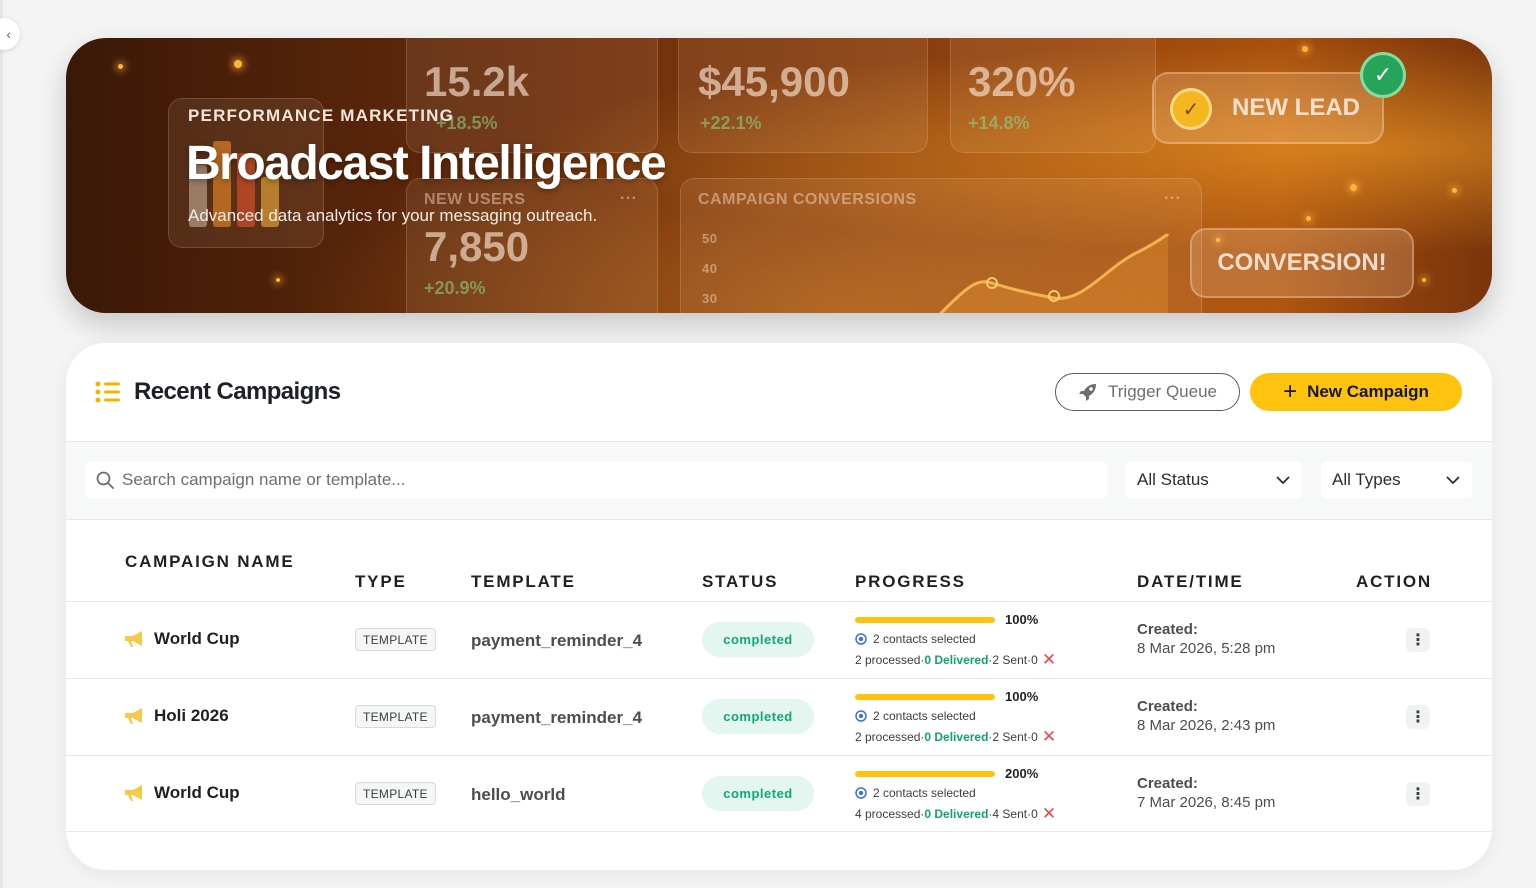  I want to click on column-header-action: ACTION, so click(1394, 581).